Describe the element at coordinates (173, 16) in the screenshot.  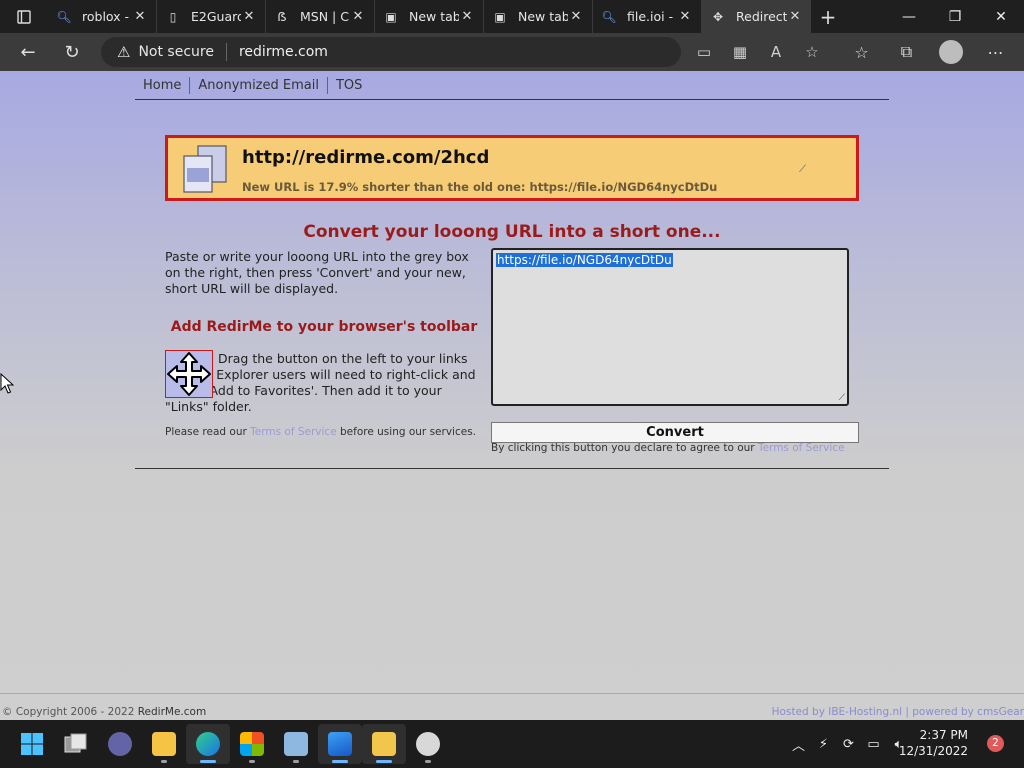
I see `document-icon: ▯` at that location.